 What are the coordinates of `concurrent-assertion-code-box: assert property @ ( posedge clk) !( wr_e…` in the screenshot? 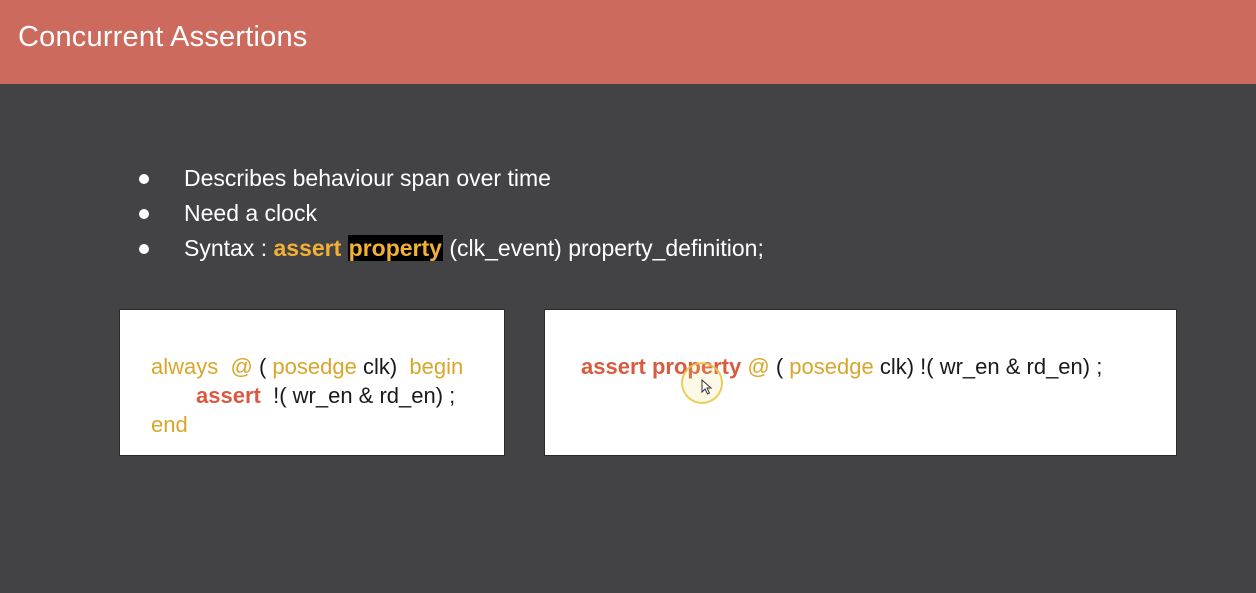 It's located at (860, 382).